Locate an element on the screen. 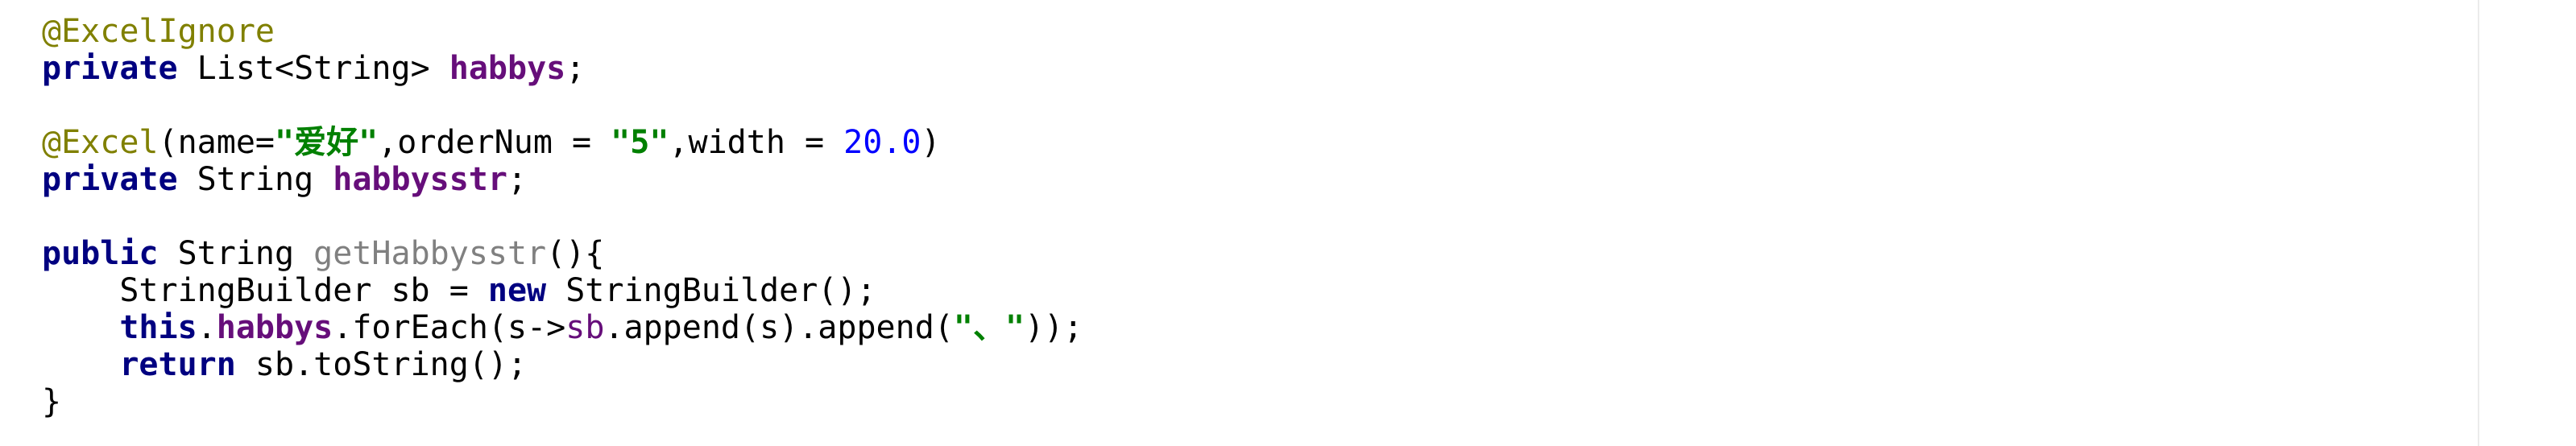  code-text-token: . is located at coordinates (207, 327).